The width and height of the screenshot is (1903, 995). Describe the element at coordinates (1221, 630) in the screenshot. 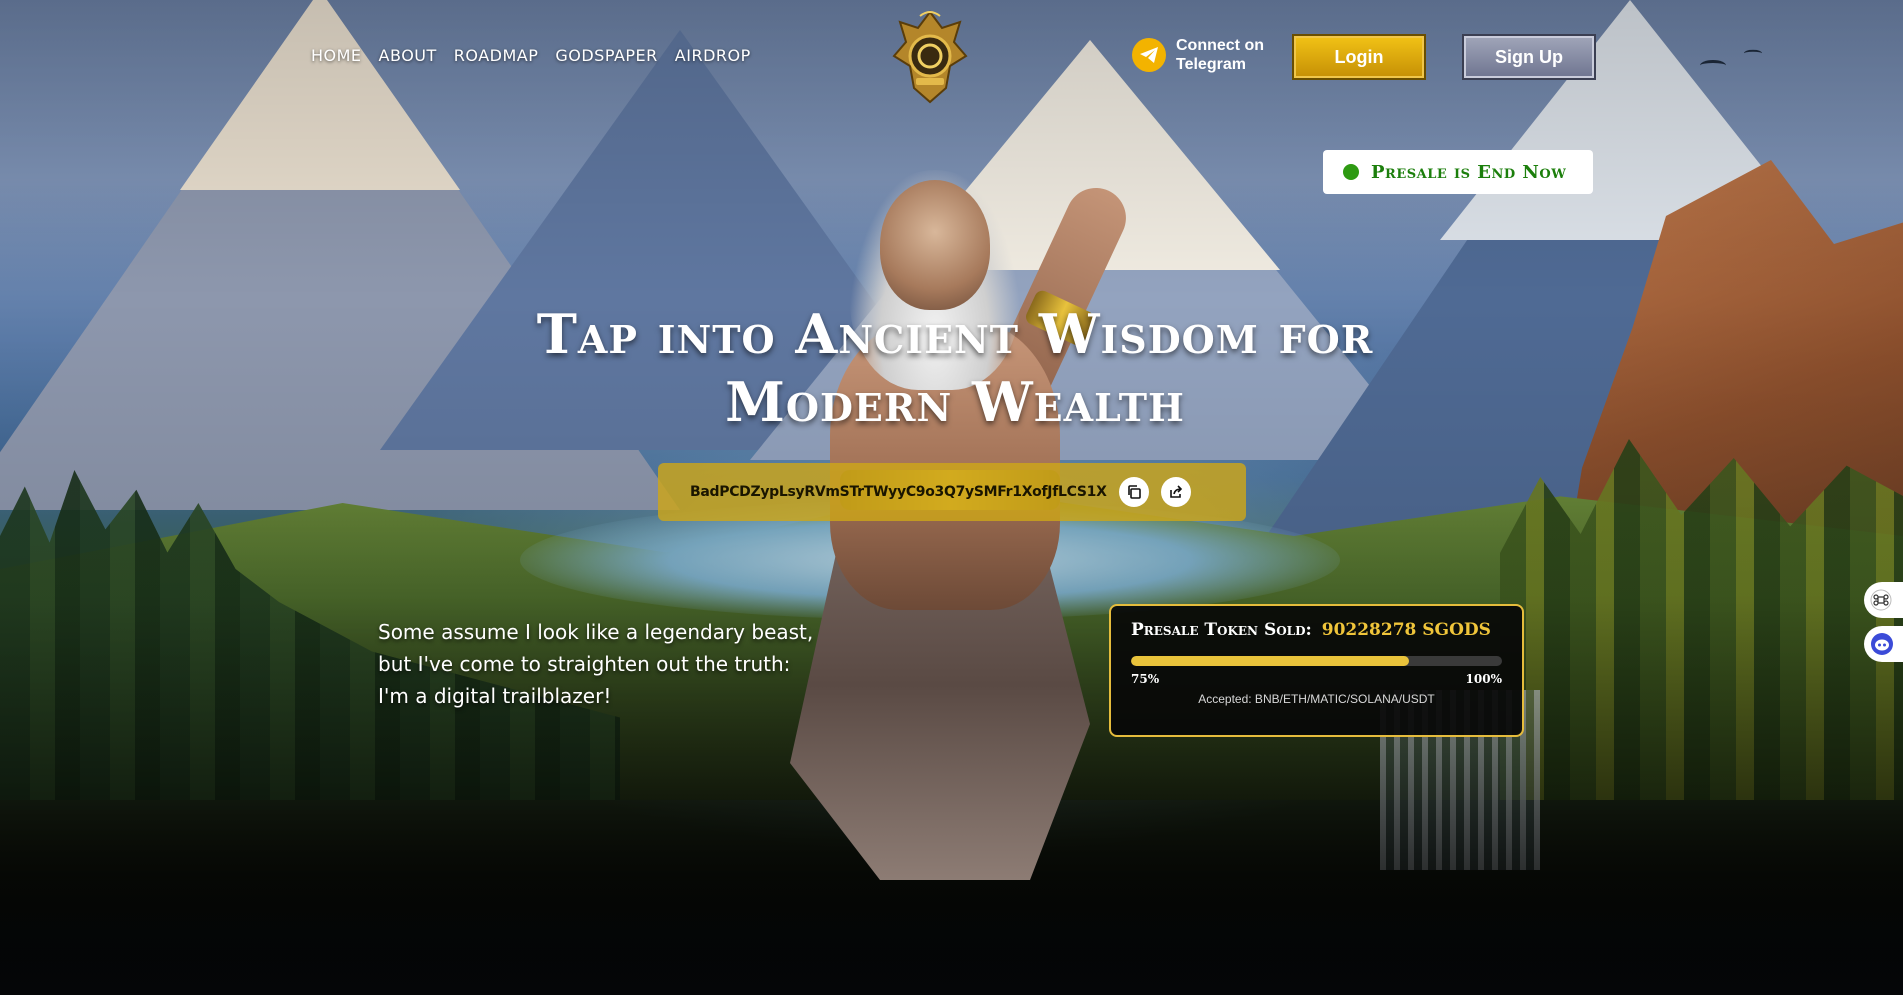

I see `presale-sold-label: Presale Token Sold:` at that location.